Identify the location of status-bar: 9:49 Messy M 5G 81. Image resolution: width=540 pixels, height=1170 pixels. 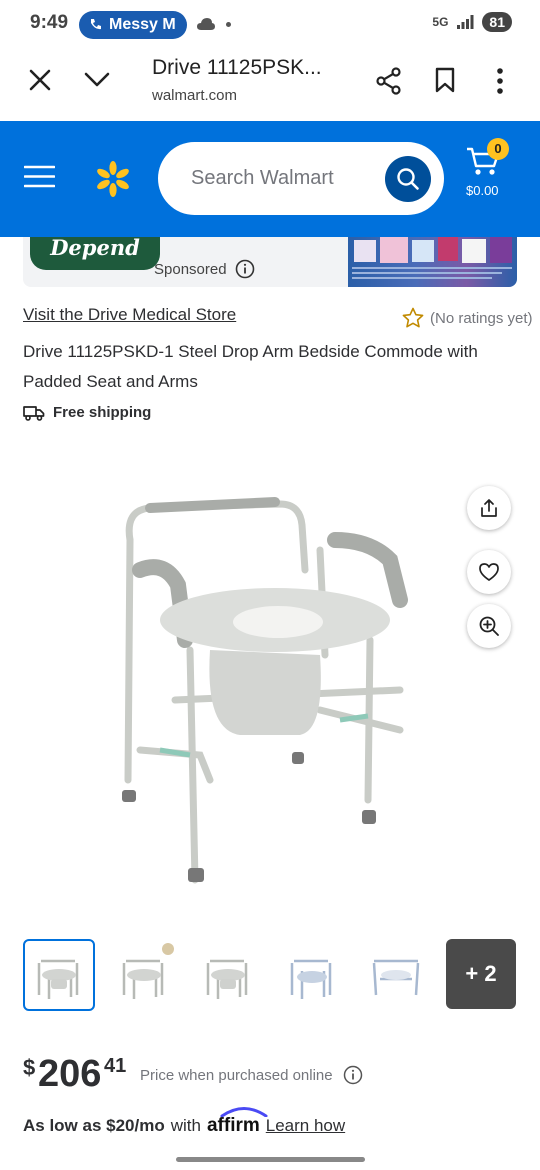
(270, 24).